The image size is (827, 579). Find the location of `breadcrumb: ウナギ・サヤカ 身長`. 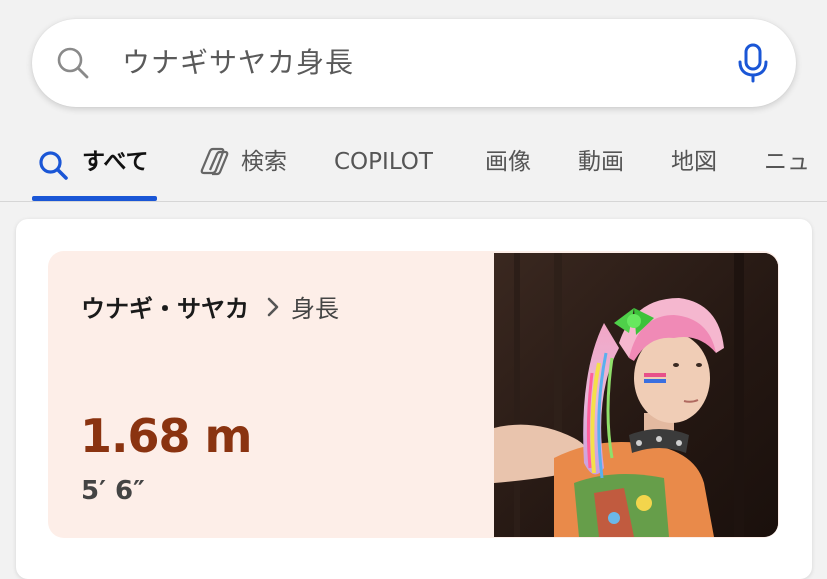

breadcrumb: ウナギ・サヤカ 身長 is located at coordinates (210, 306).